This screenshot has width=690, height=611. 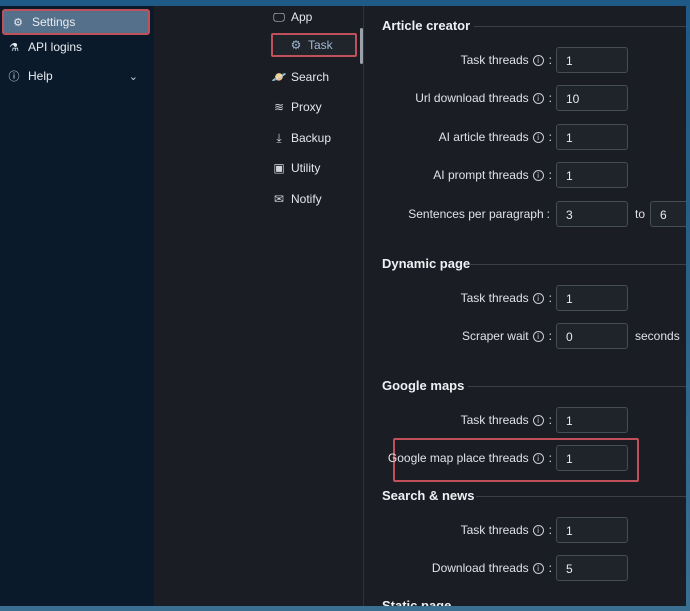 What do you see at coordinates (426, 263) in the screenshot?
I see `section-title-dynamic-page: Dynamic page` at bounding box center [426, 263].